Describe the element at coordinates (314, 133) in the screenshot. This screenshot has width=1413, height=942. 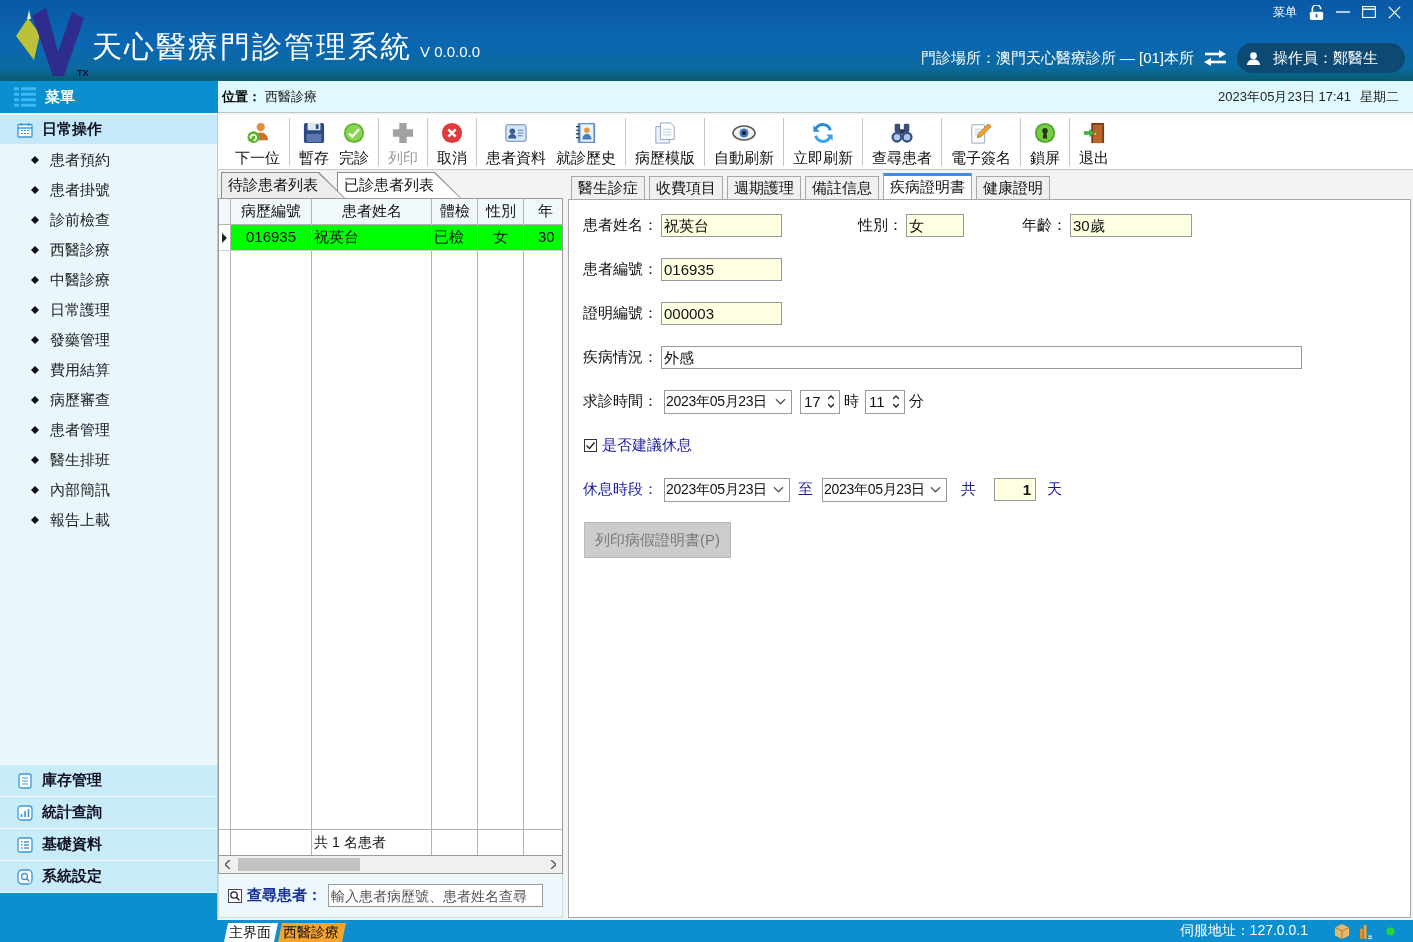
I see `save-icon` at that location.